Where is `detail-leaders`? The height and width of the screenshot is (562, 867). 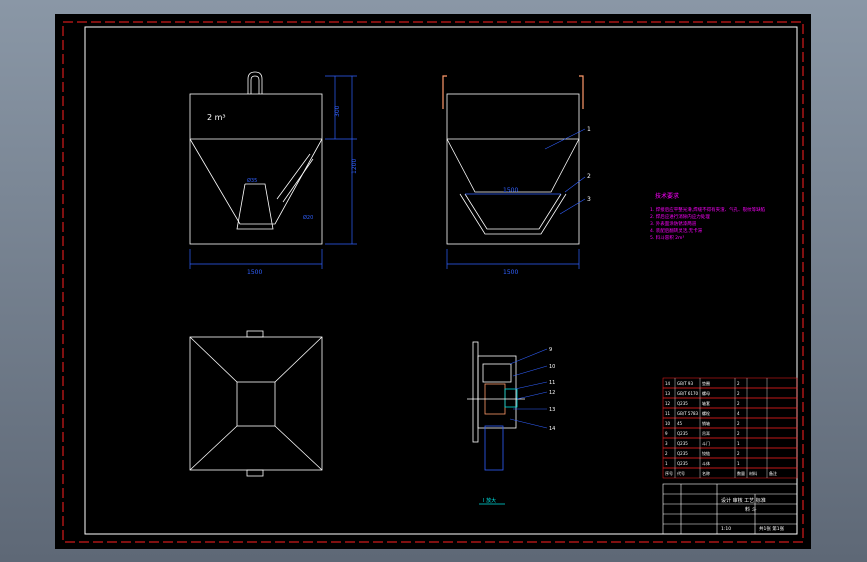
detail-leaders is located at coordinates (528, 388).